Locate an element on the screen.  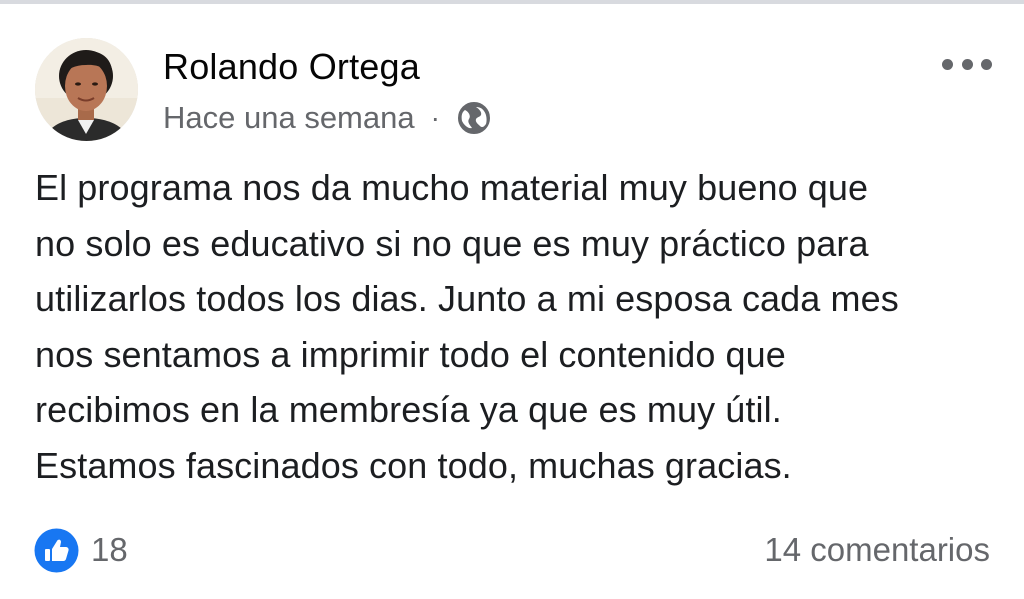
globe-icon is located at coordinates (474, 118).